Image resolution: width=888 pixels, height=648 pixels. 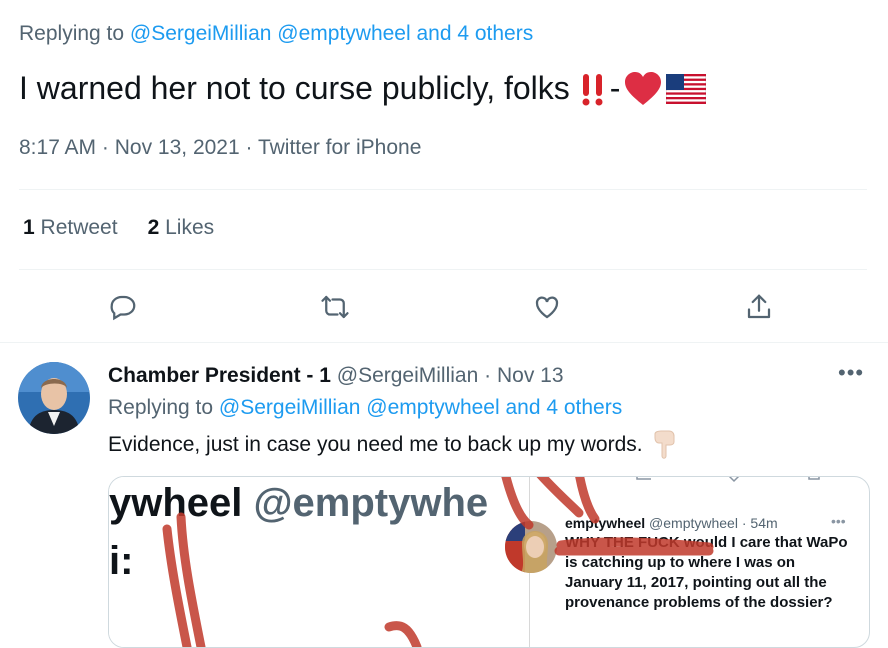 I want to click on media-inner-header: emptywheel @emptywheel · 54m, so click(x=671, y=523).